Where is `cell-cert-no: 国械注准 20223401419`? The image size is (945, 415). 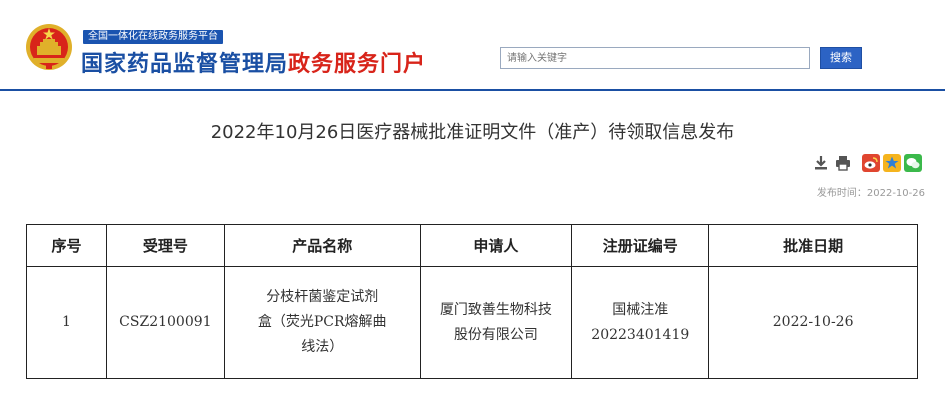 cell-cert-no: 国械注准 20223401419 is located at coordinates (640, 322).